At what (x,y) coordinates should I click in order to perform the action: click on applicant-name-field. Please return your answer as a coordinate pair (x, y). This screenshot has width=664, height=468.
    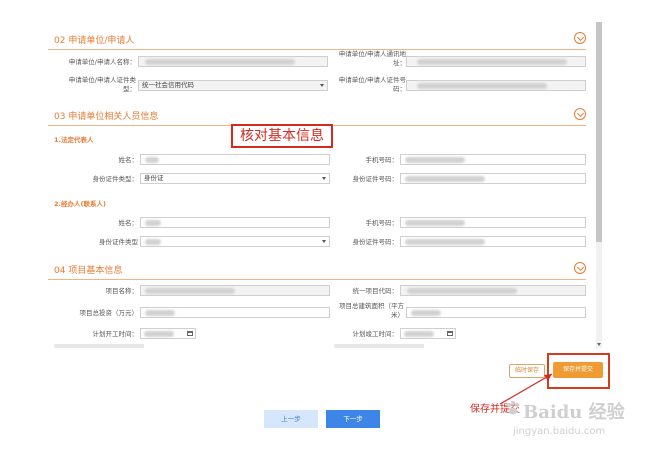
    Looking at the image, I should click on (233, 61).